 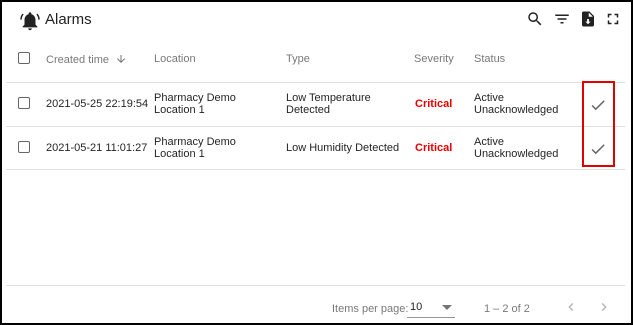 What do you see at coordinates (298, 59) in the screenshot?
I see `col-type: Type` at bounding box center [298, 59].